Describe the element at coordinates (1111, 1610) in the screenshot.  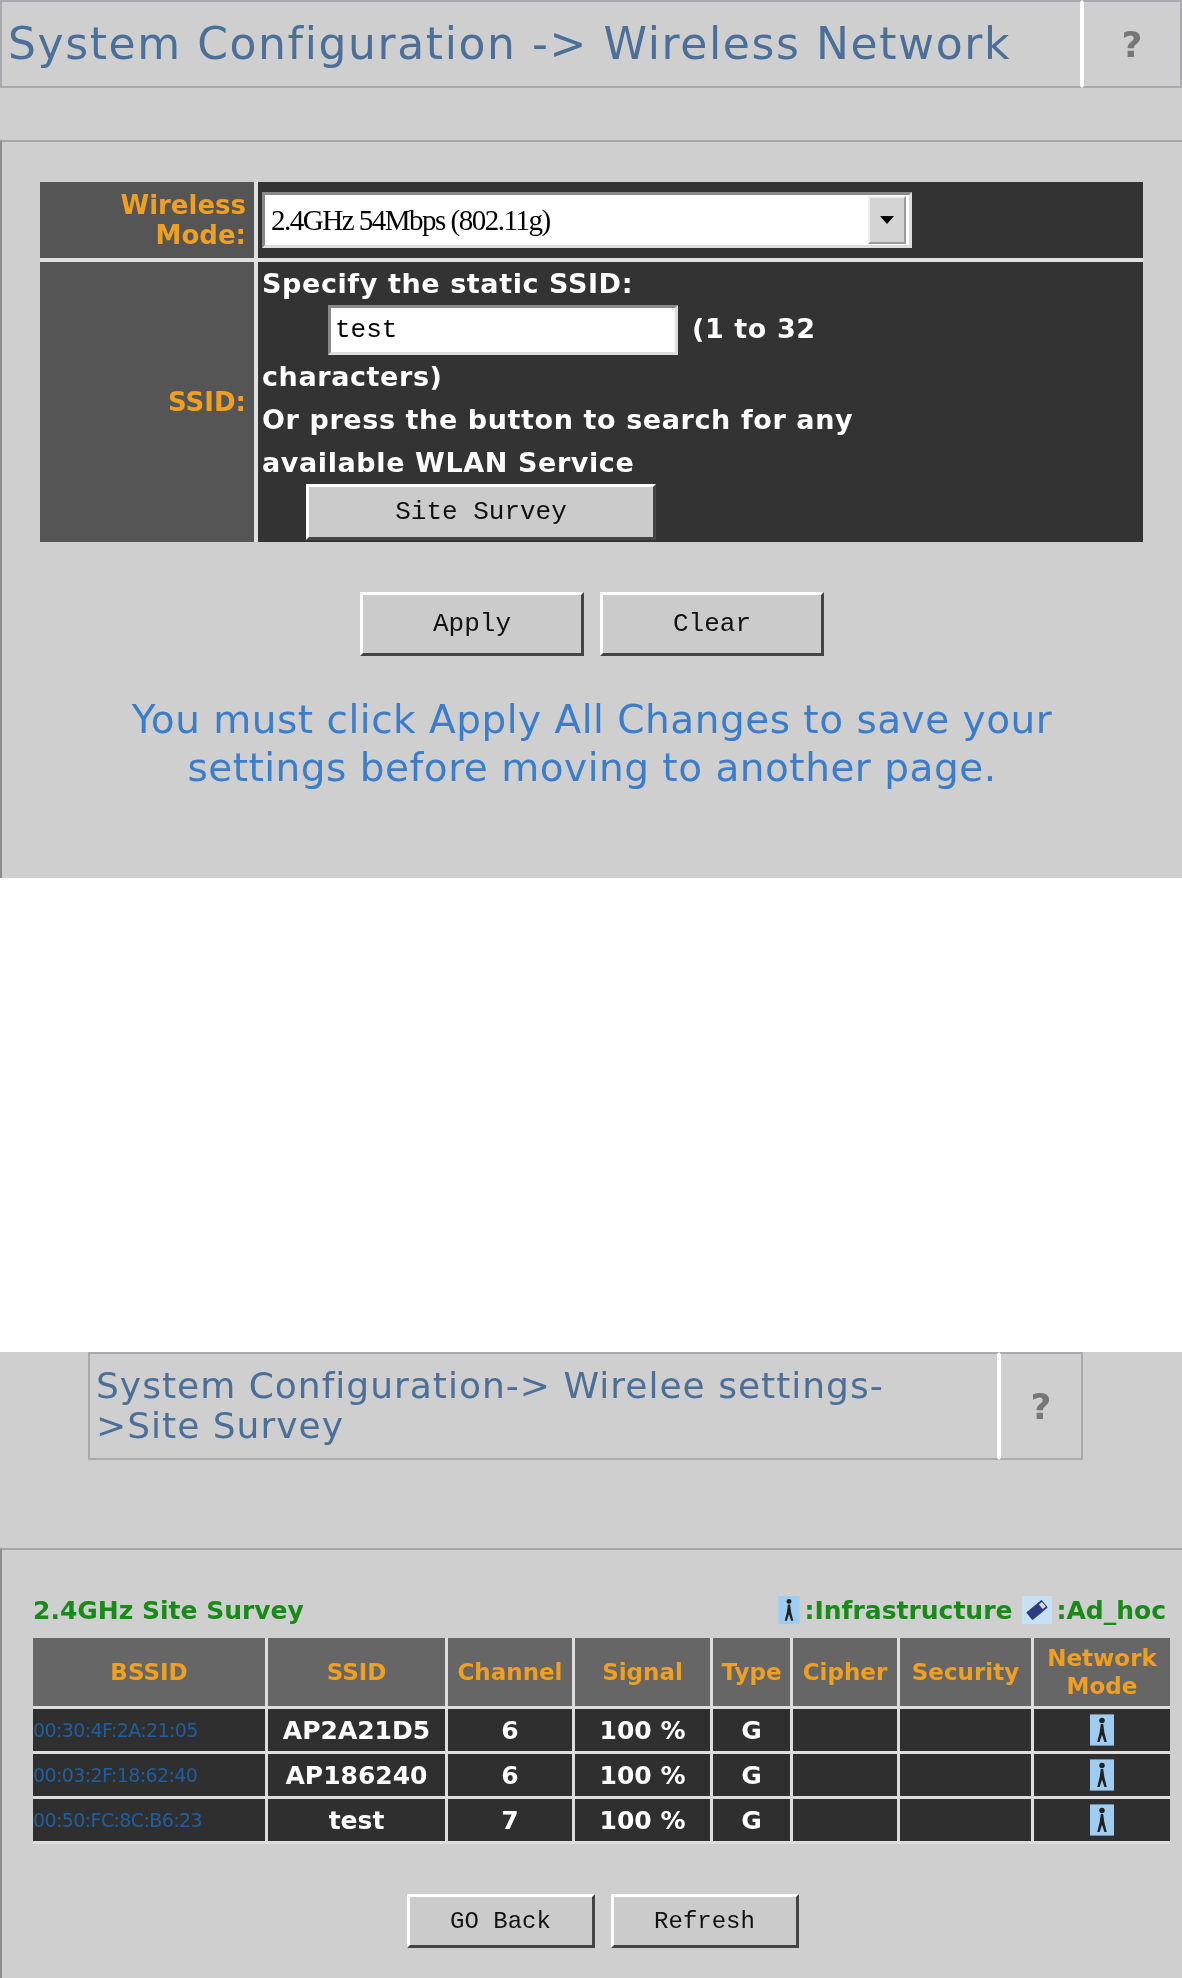
I see `legend-label: :Ad_hoc` at that location.